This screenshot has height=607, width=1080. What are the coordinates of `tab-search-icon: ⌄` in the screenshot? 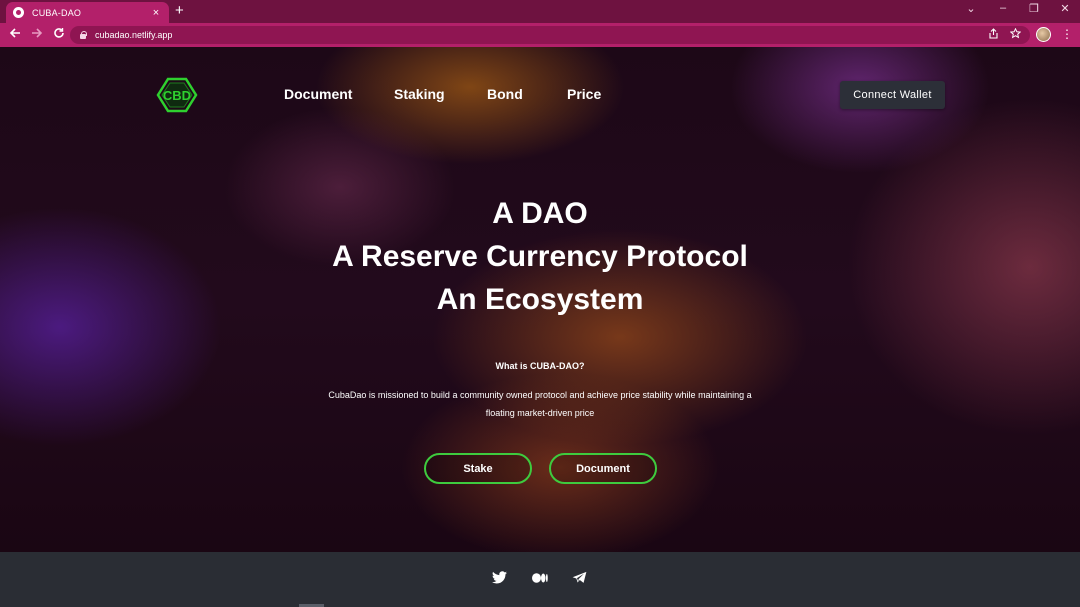 It's located at (971, 8).